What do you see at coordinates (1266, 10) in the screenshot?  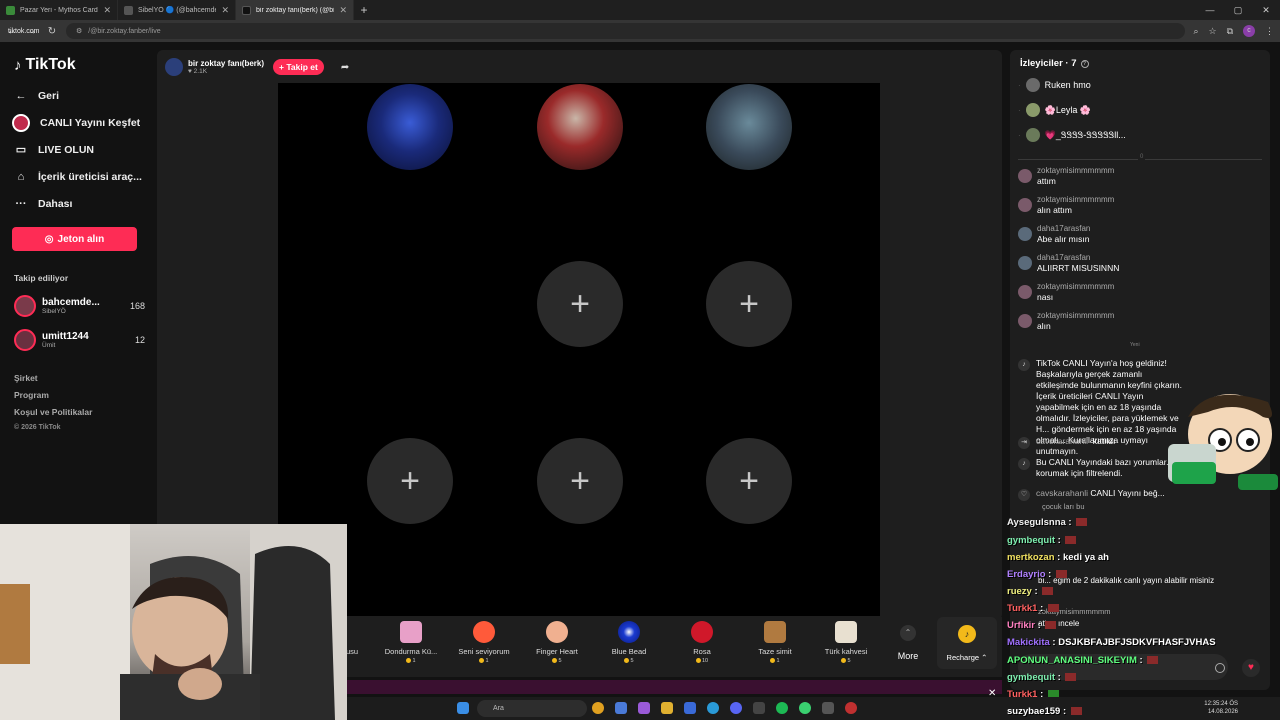 I see `close-window-icon: ✕` at bounding box center [1266, 10].